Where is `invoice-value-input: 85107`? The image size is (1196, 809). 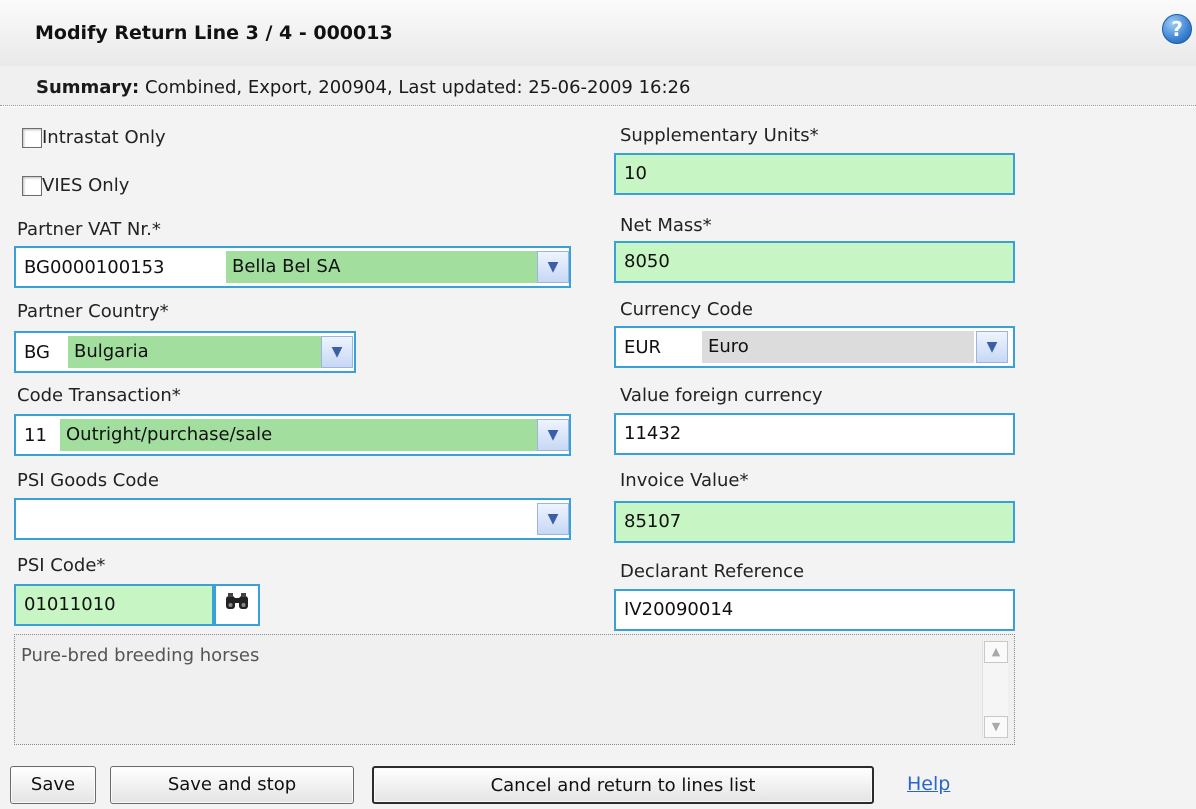
invoice-value-input: 85107 is located at coordinates (814, 522).